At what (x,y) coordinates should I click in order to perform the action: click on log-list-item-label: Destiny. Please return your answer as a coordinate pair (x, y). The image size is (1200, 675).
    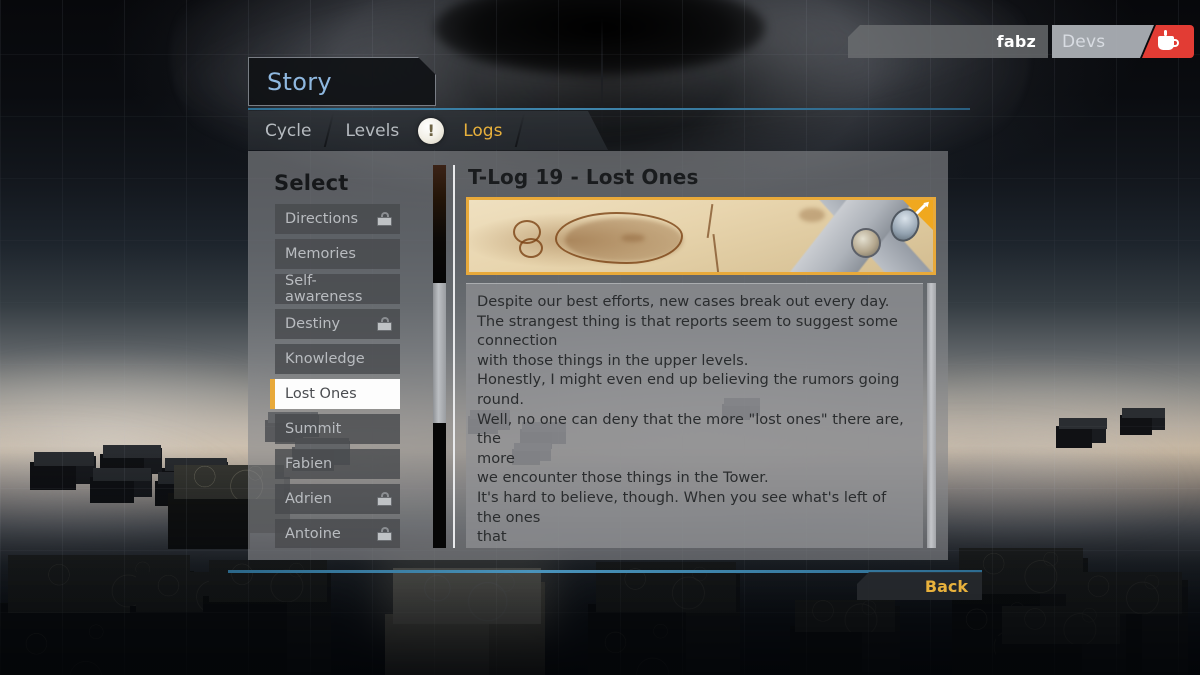
    Looking at the image, I should click on (313, 324).